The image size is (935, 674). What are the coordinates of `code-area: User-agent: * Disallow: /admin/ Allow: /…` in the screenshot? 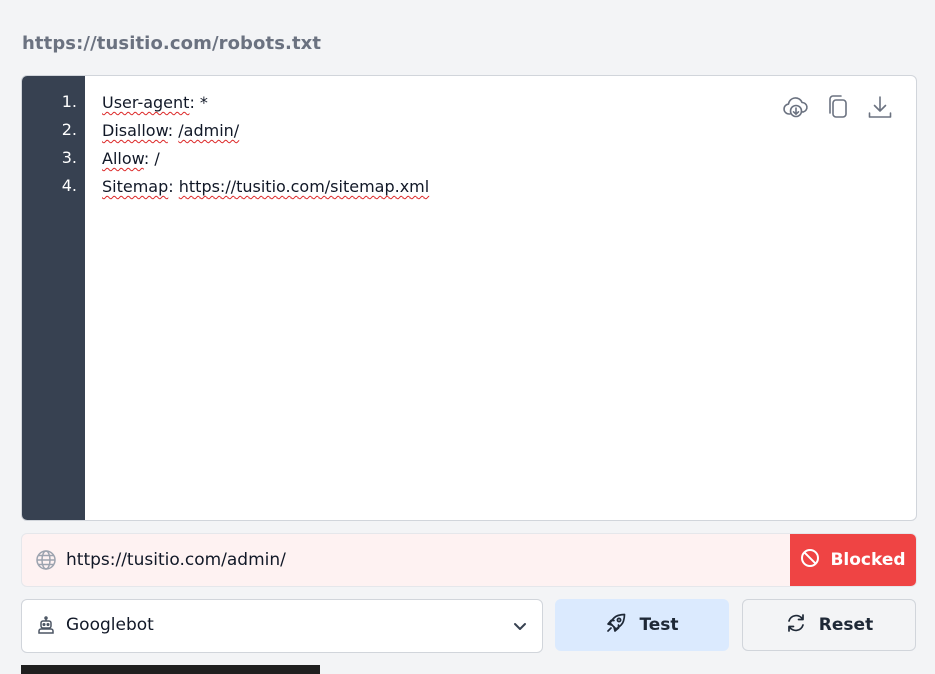 It's located at (265, 148).